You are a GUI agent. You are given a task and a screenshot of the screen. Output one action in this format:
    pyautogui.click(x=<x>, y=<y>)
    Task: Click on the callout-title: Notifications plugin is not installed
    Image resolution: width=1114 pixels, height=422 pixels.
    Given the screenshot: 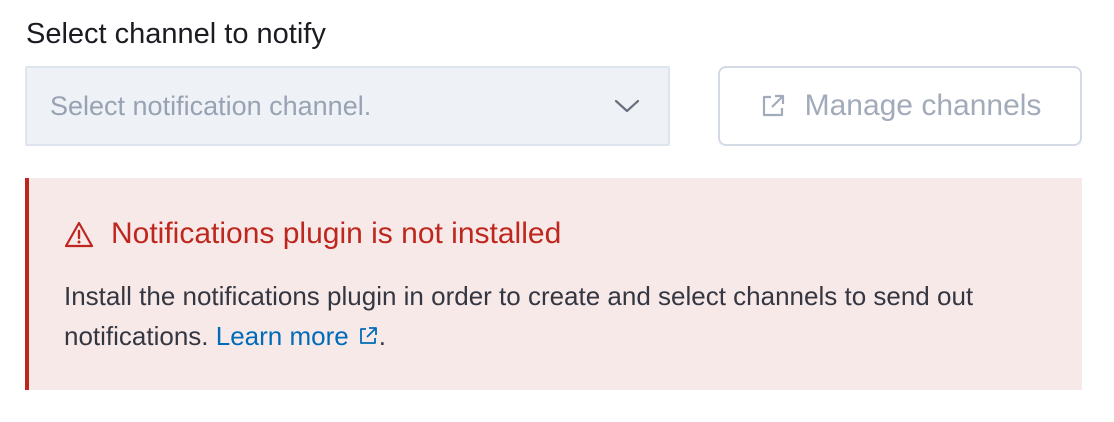 What is the action you would take?
    pyautogui.click(x=312, y=234)
    